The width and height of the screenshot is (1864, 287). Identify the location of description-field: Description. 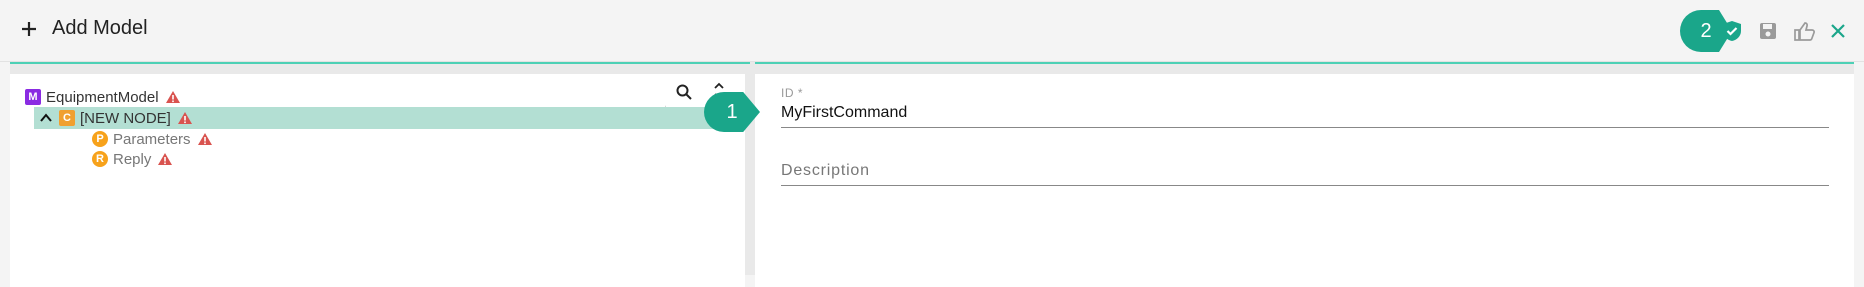
(825, 171).